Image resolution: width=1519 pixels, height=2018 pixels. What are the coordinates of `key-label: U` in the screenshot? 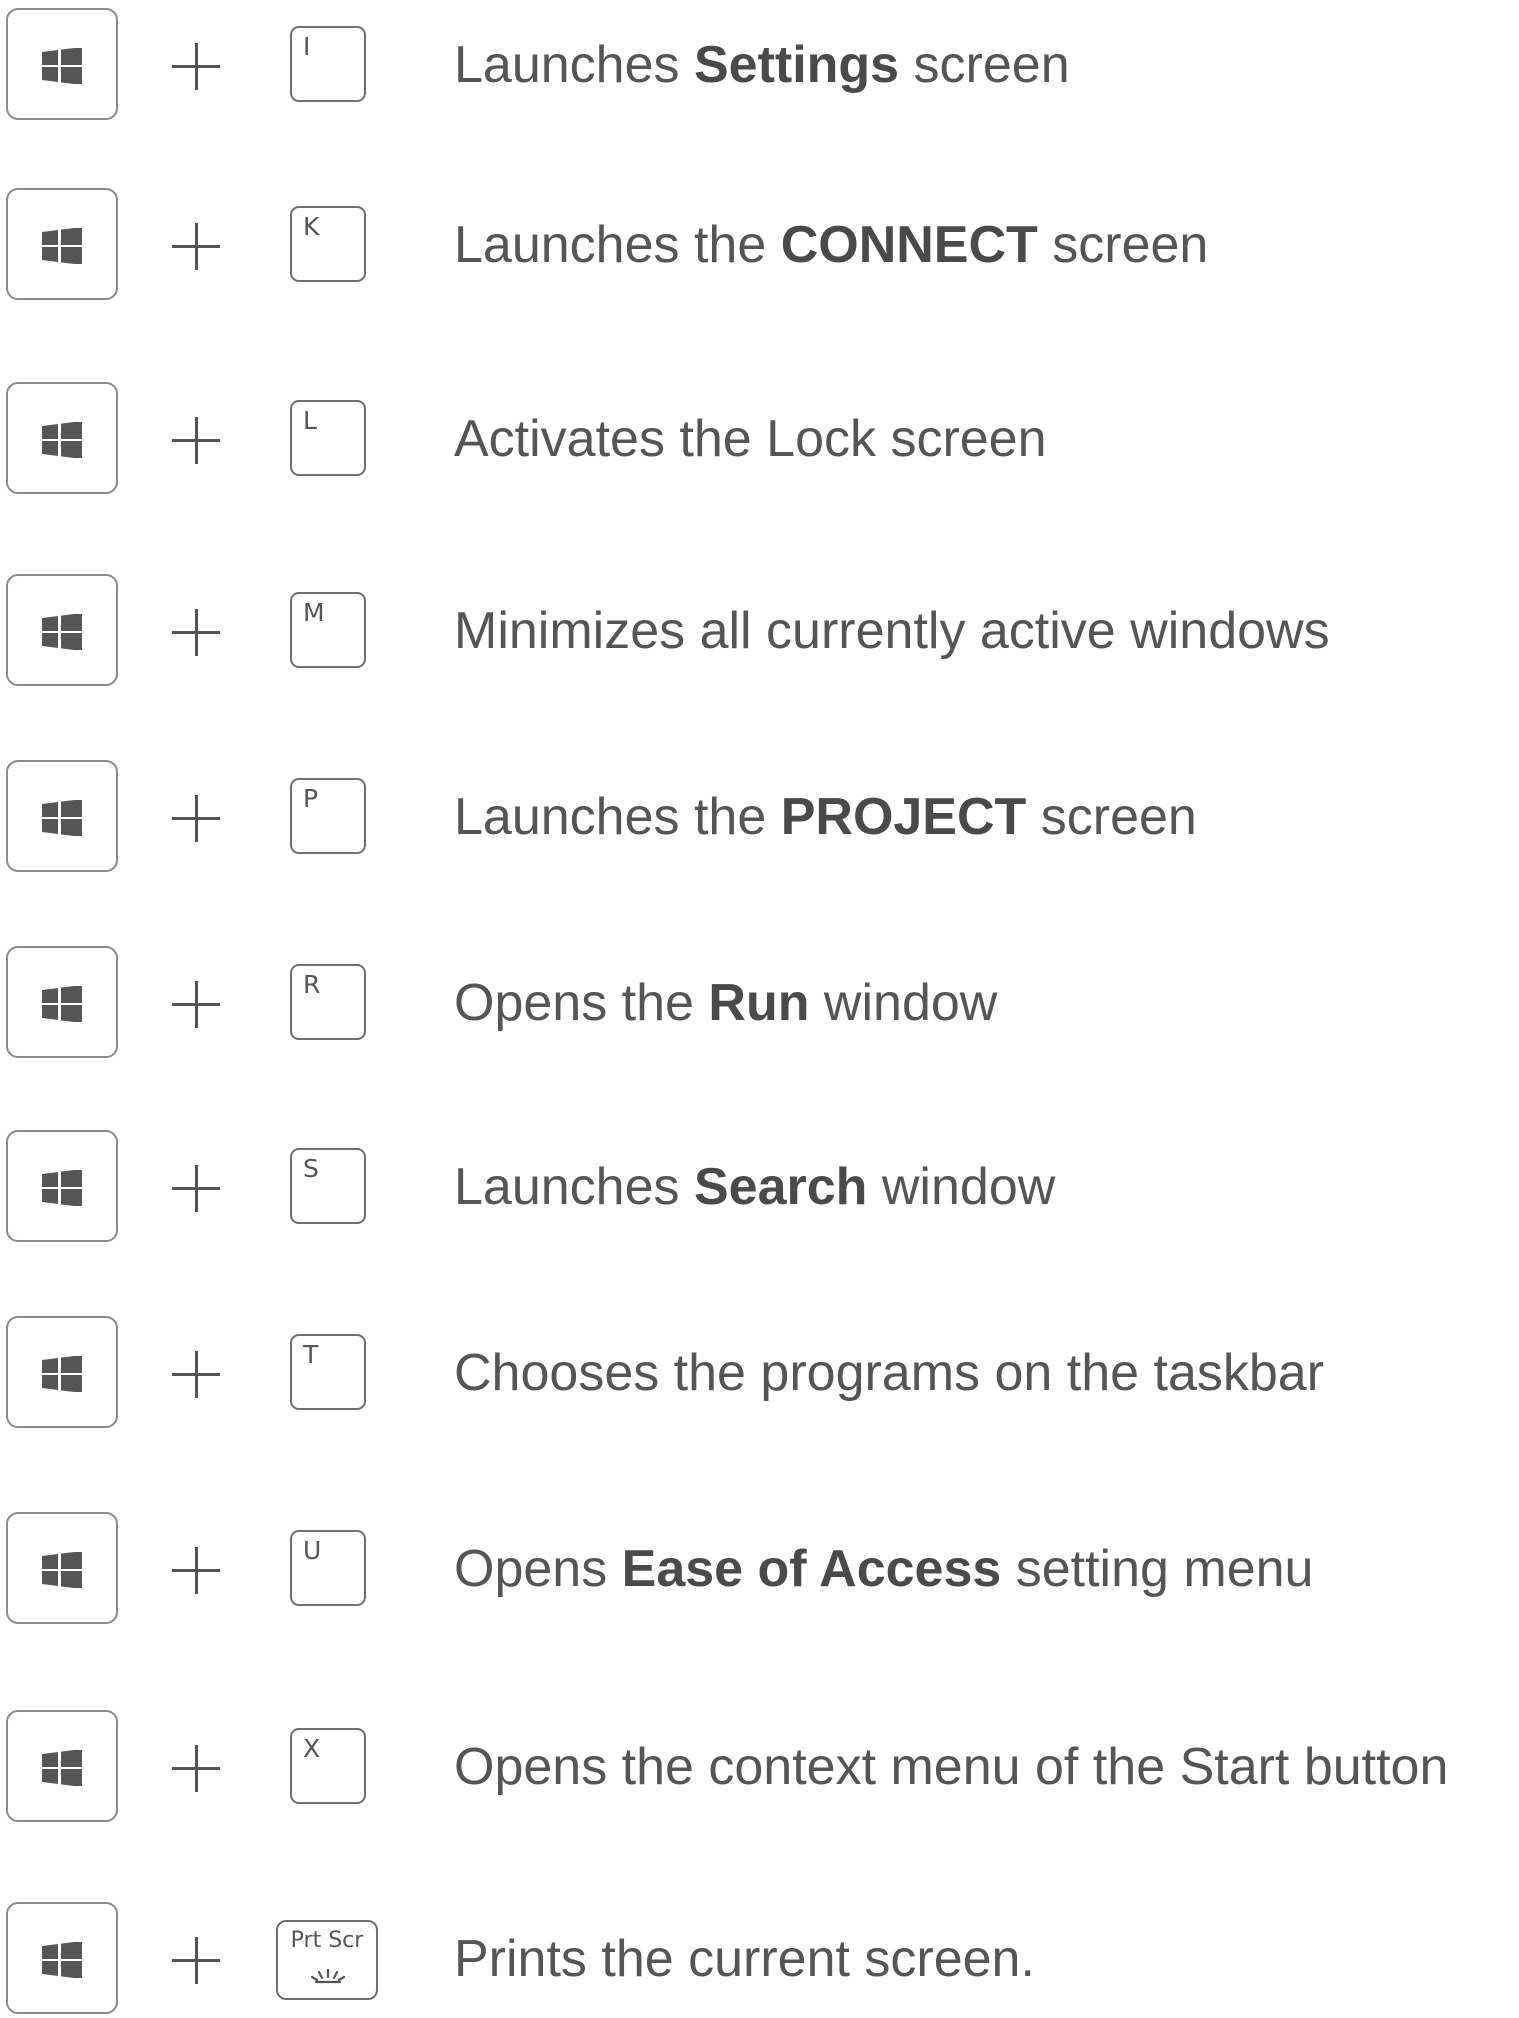 It's located at (312, 1550).